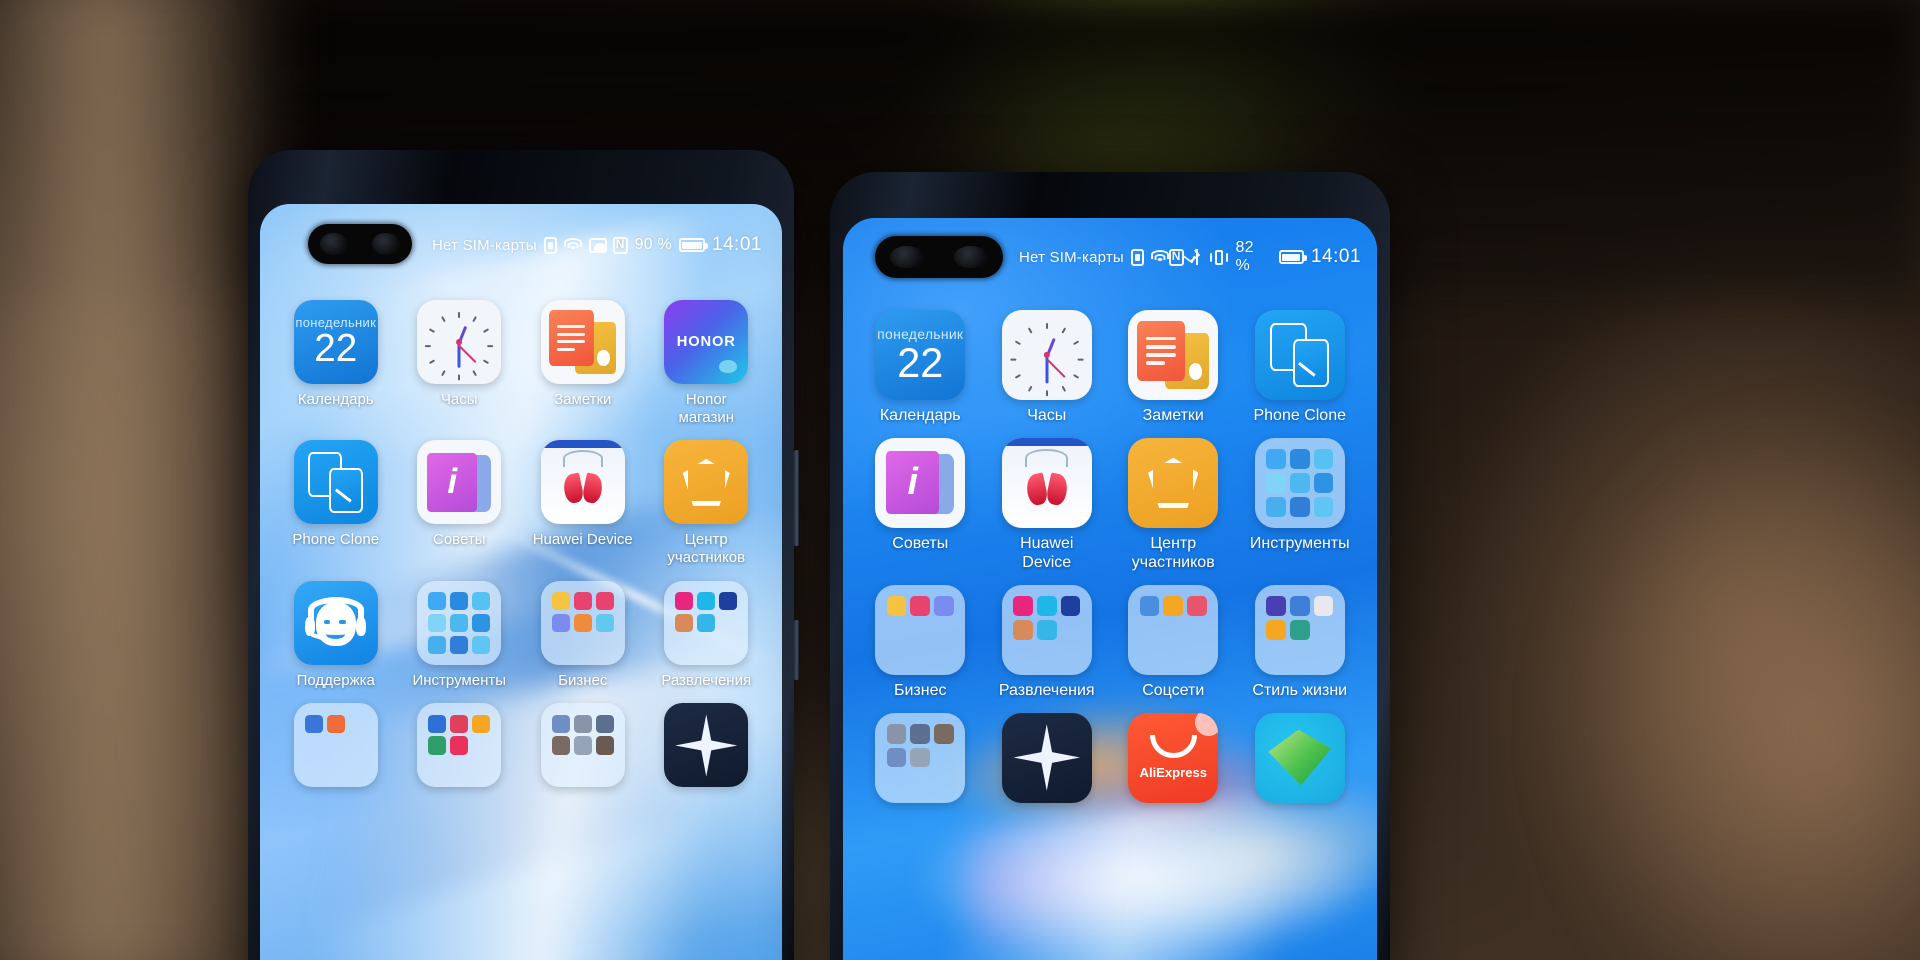  What do you see at coordinates (335, 622) in the screenshot?
I see `support-icon` at bounding box center [335, 622].